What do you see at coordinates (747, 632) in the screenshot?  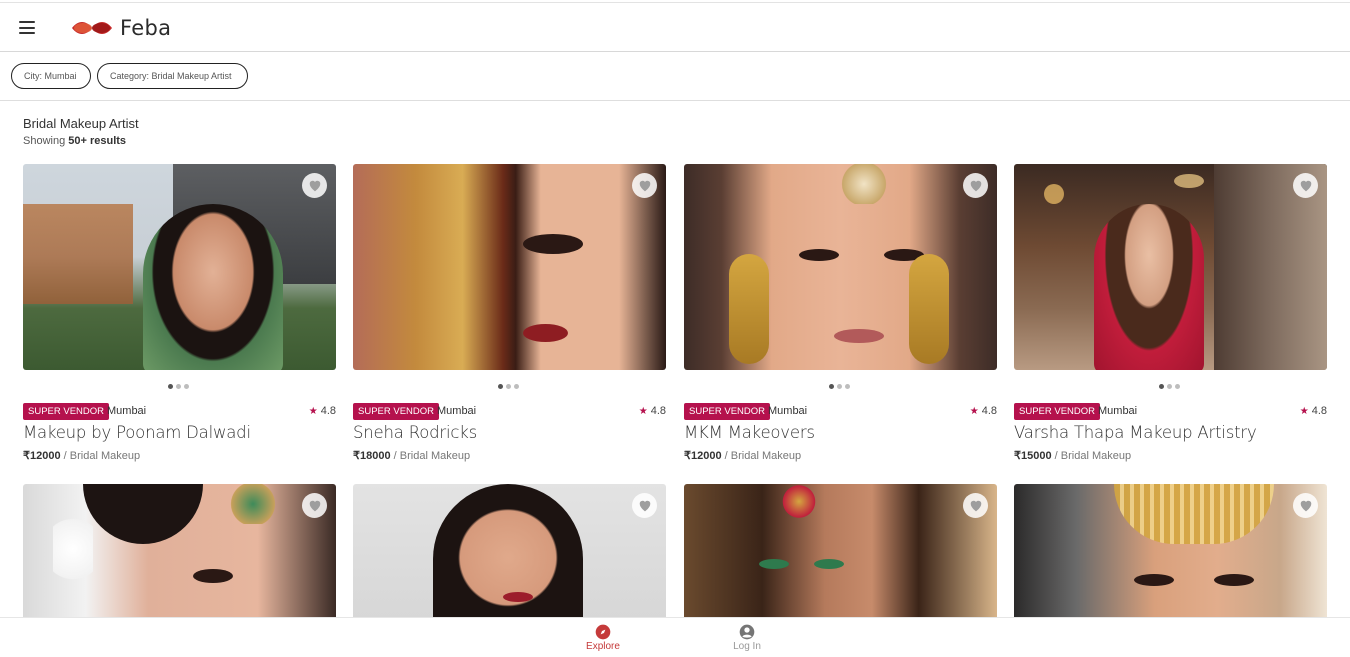 I see `user-icon` at bounding box center [747, 632].